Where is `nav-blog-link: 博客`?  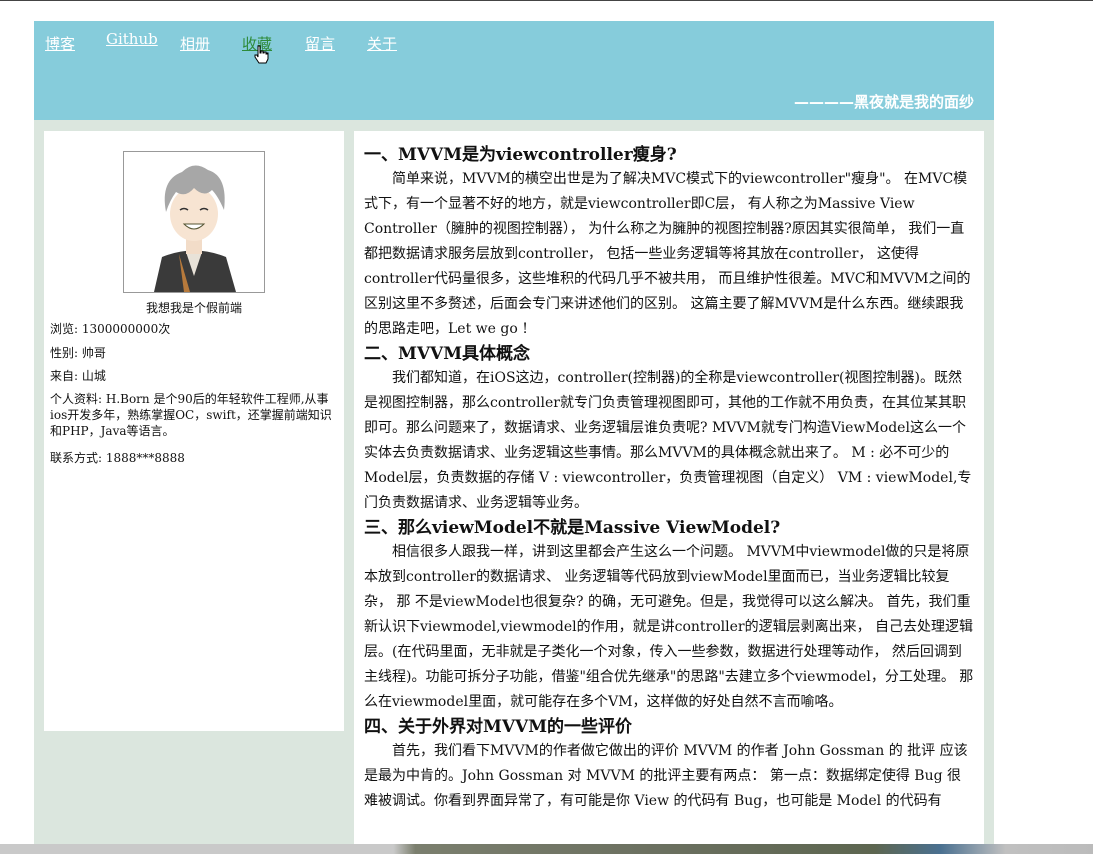
nav-blog-link: 博客 is located at coordinates (60, 43).